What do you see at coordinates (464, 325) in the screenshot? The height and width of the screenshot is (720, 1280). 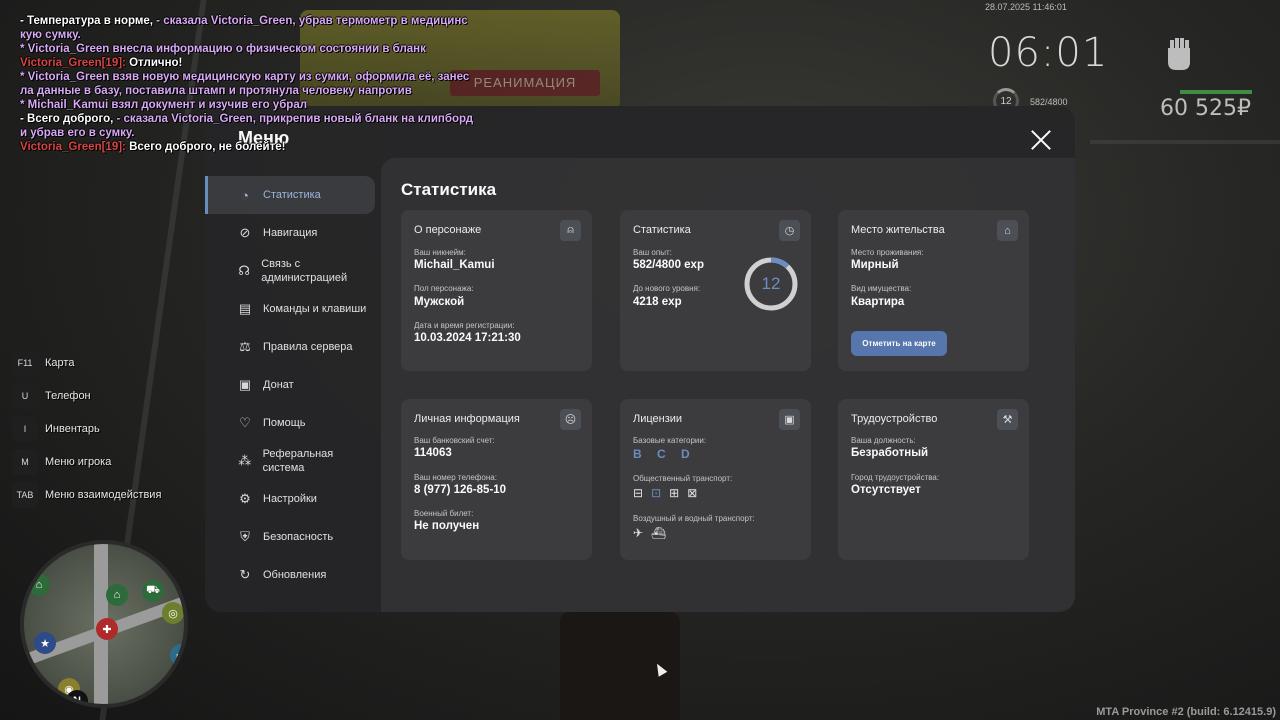 I see `registration-label: Дата и время регистрации:` at bounding box center [464, 325].